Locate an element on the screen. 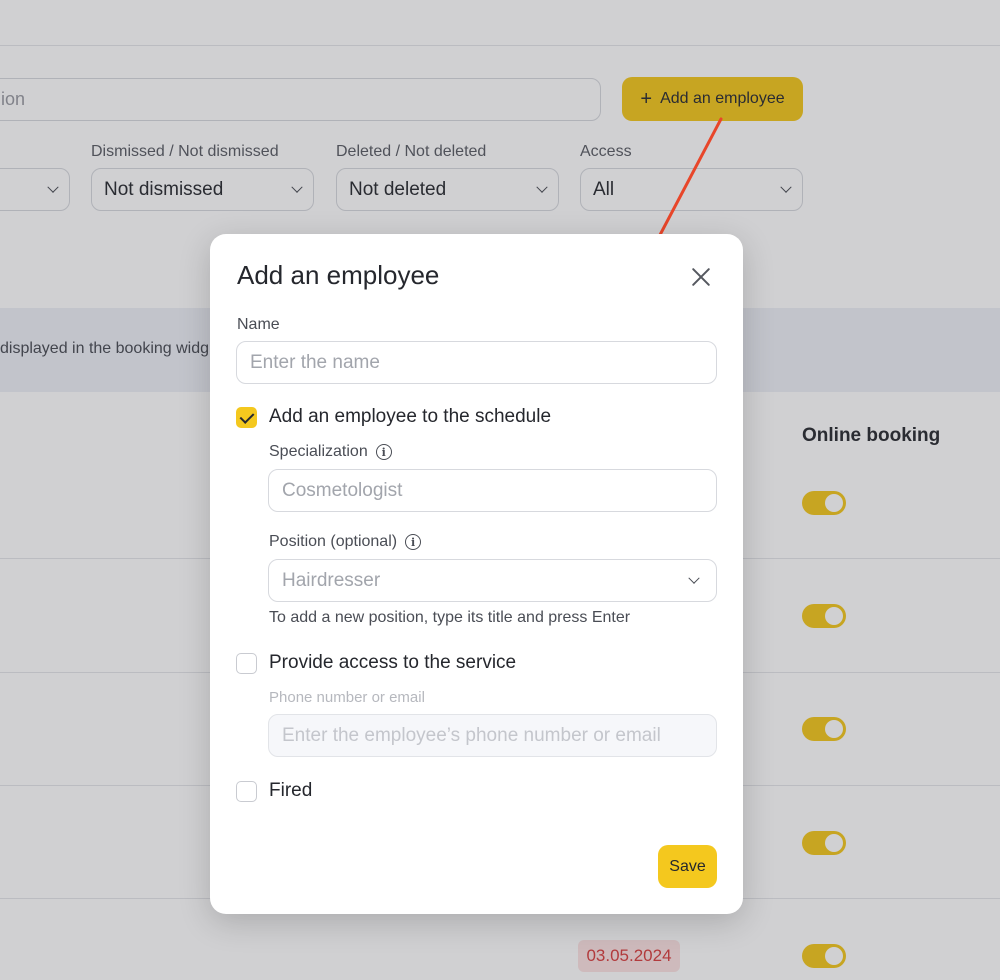  position-label-text: Position (optional) is located at coordinates (333, 541).